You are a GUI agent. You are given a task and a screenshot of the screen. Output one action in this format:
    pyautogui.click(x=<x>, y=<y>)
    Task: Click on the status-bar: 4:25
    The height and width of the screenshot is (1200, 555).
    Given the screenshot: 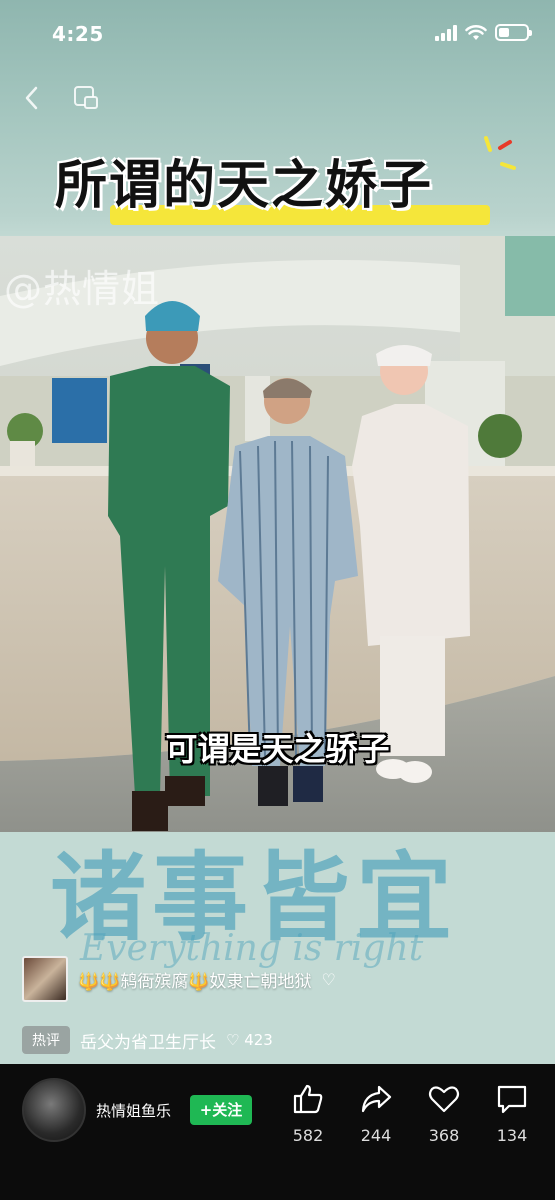 What is the action you would take?
    pyautogui.click(x=277, y=35)
    